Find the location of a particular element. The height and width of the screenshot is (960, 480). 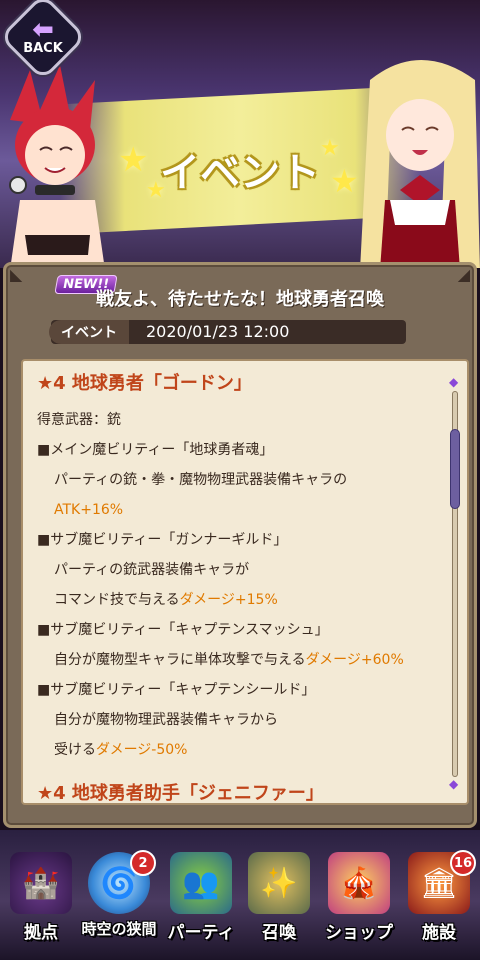

nav-item-party: 👥 パーティ is located at coordinates (201, 901).